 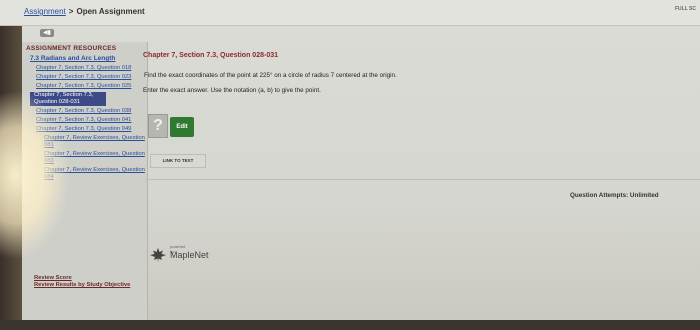 I want to click on breadcrumb-assignment-link: Assignment, so click(x=45, y=11).